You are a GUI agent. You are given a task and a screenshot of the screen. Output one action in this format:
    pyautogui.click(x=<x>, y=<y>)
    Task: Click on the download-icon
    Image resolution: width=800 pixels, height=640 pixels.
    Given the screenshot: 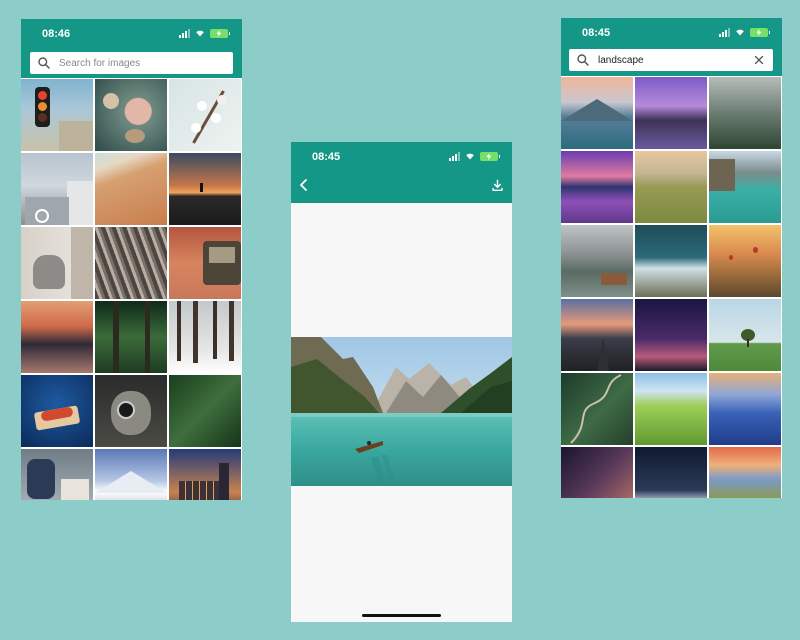 What is the action you would take?
    pyautogui.click(x=497, y=185)
    